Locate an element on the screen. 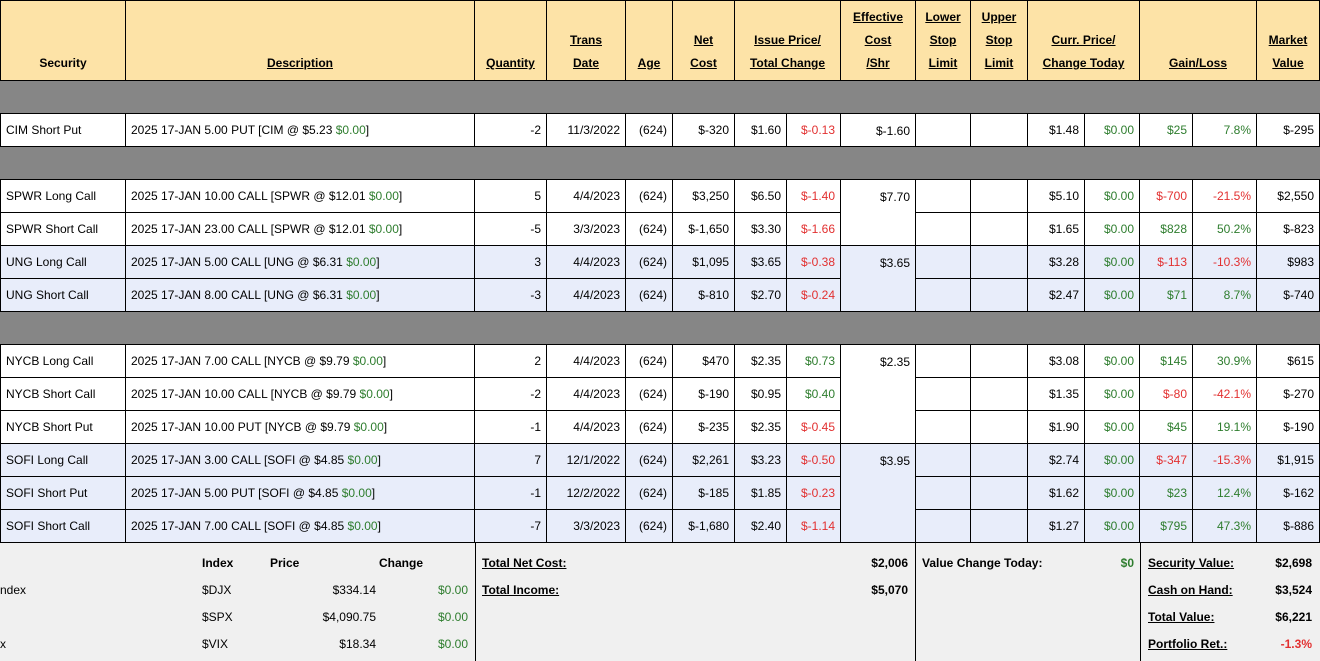 The width and height of the screenshot is (1320, 661). header-text: Change Today is located at coordinates (1084, 63).